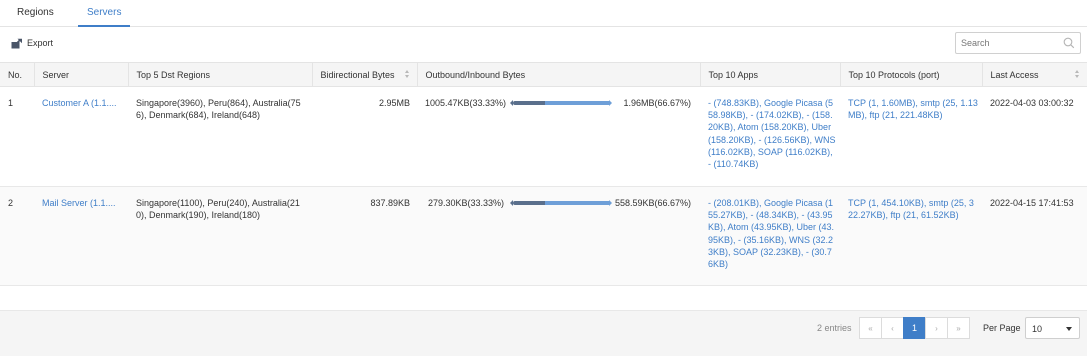  Describe the element at coordinates (1052, 328) in the screenshot. I see `per-page-select: 10` at that location.